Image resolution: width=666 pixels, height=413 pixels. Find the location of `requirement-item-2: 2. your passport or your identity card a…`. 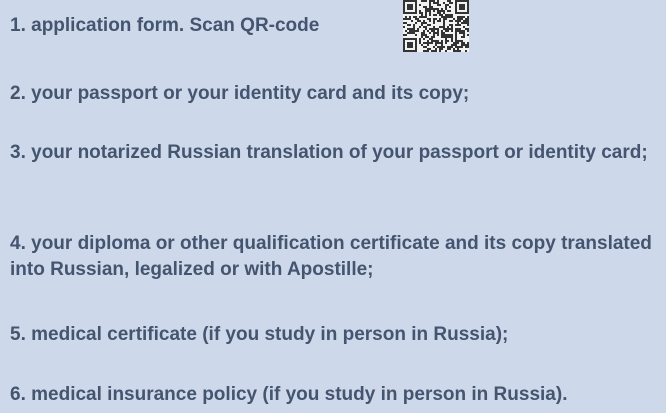

requirement-item-2: 2. your passport or your identity card a… is located at coordinates (240, 93).